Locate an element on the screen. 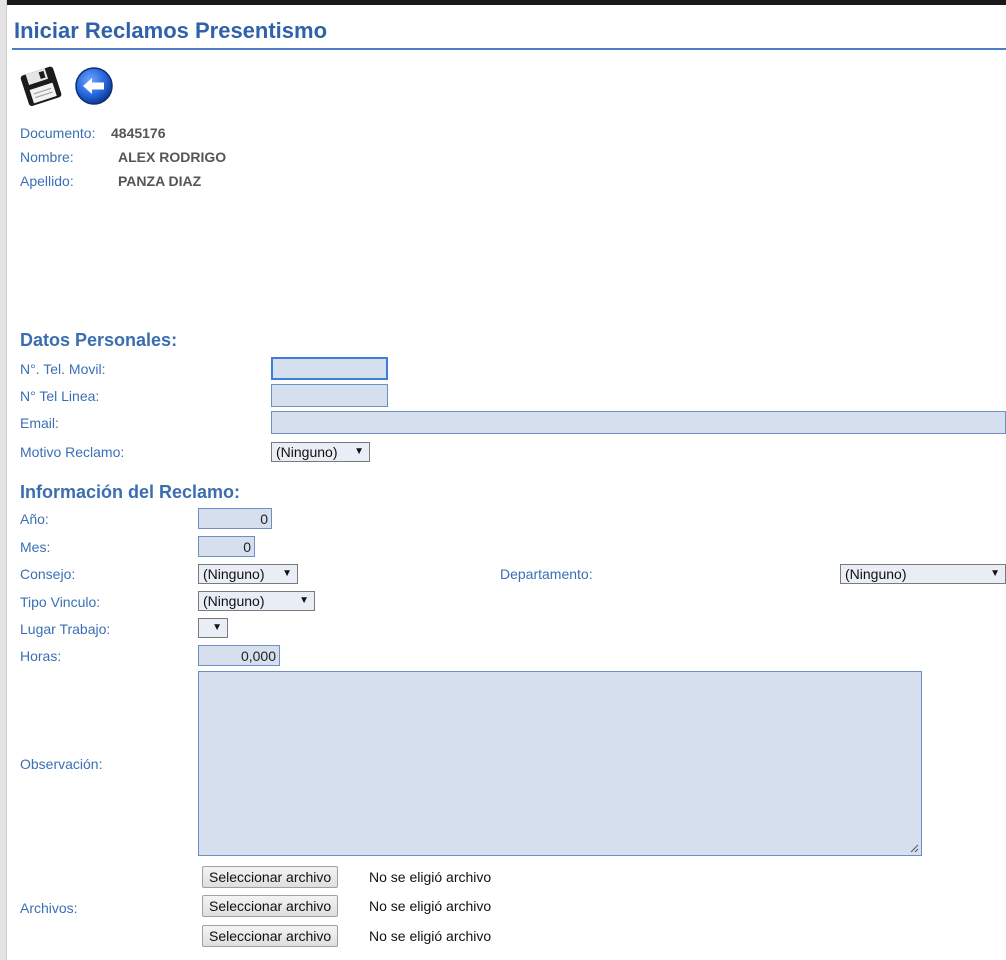 The width and height of the screenshot is (1006, 960). consejo-select: (Ninguno) ▼ is located at coordinates (248, 574).